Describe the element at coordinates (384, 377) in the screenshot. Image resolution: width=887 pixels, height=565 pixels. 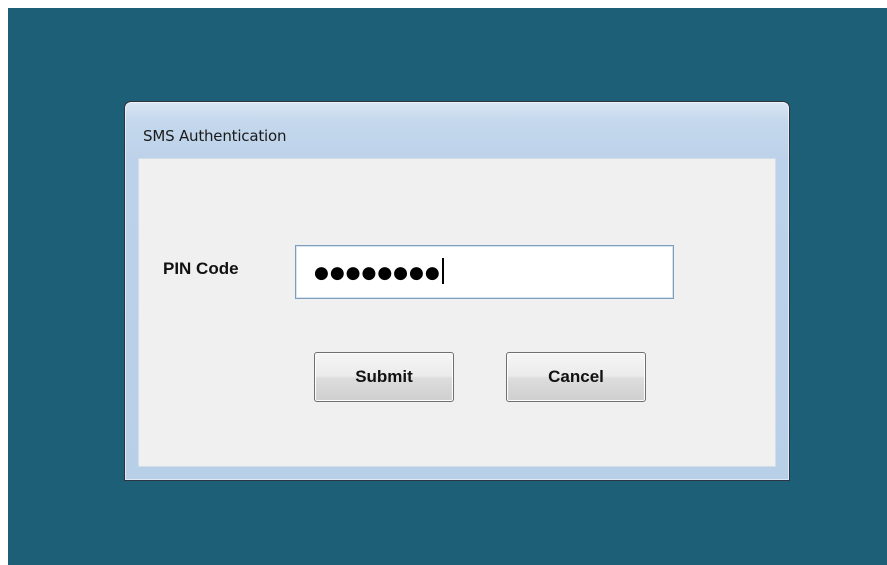
I see `submit-button: Submit` at that location.